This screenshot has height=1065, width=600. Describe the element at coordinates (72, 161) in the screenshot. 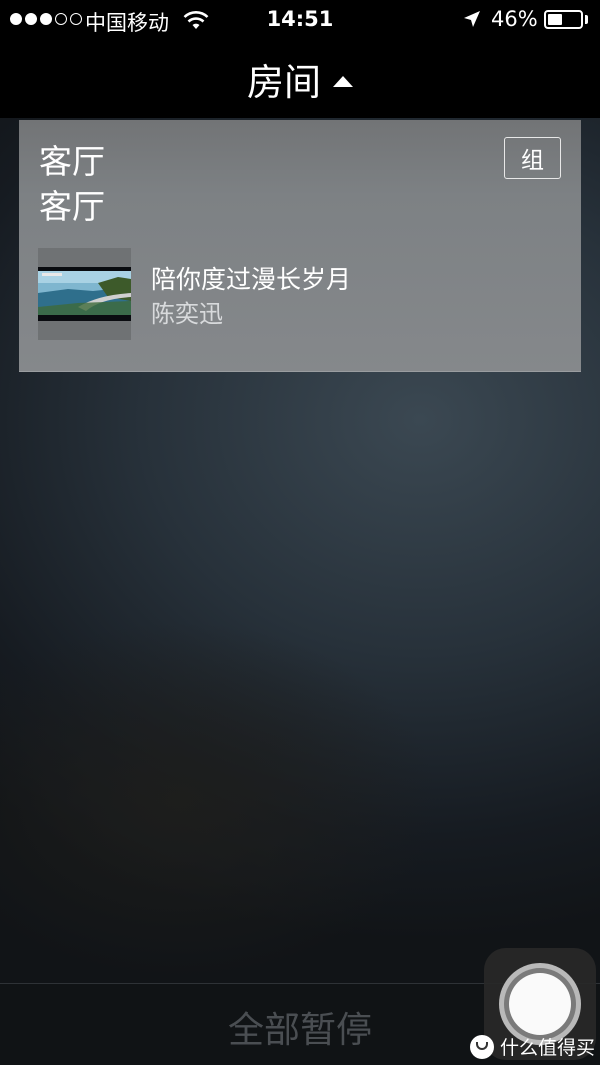

I see `room-name: 客厅` at that location.